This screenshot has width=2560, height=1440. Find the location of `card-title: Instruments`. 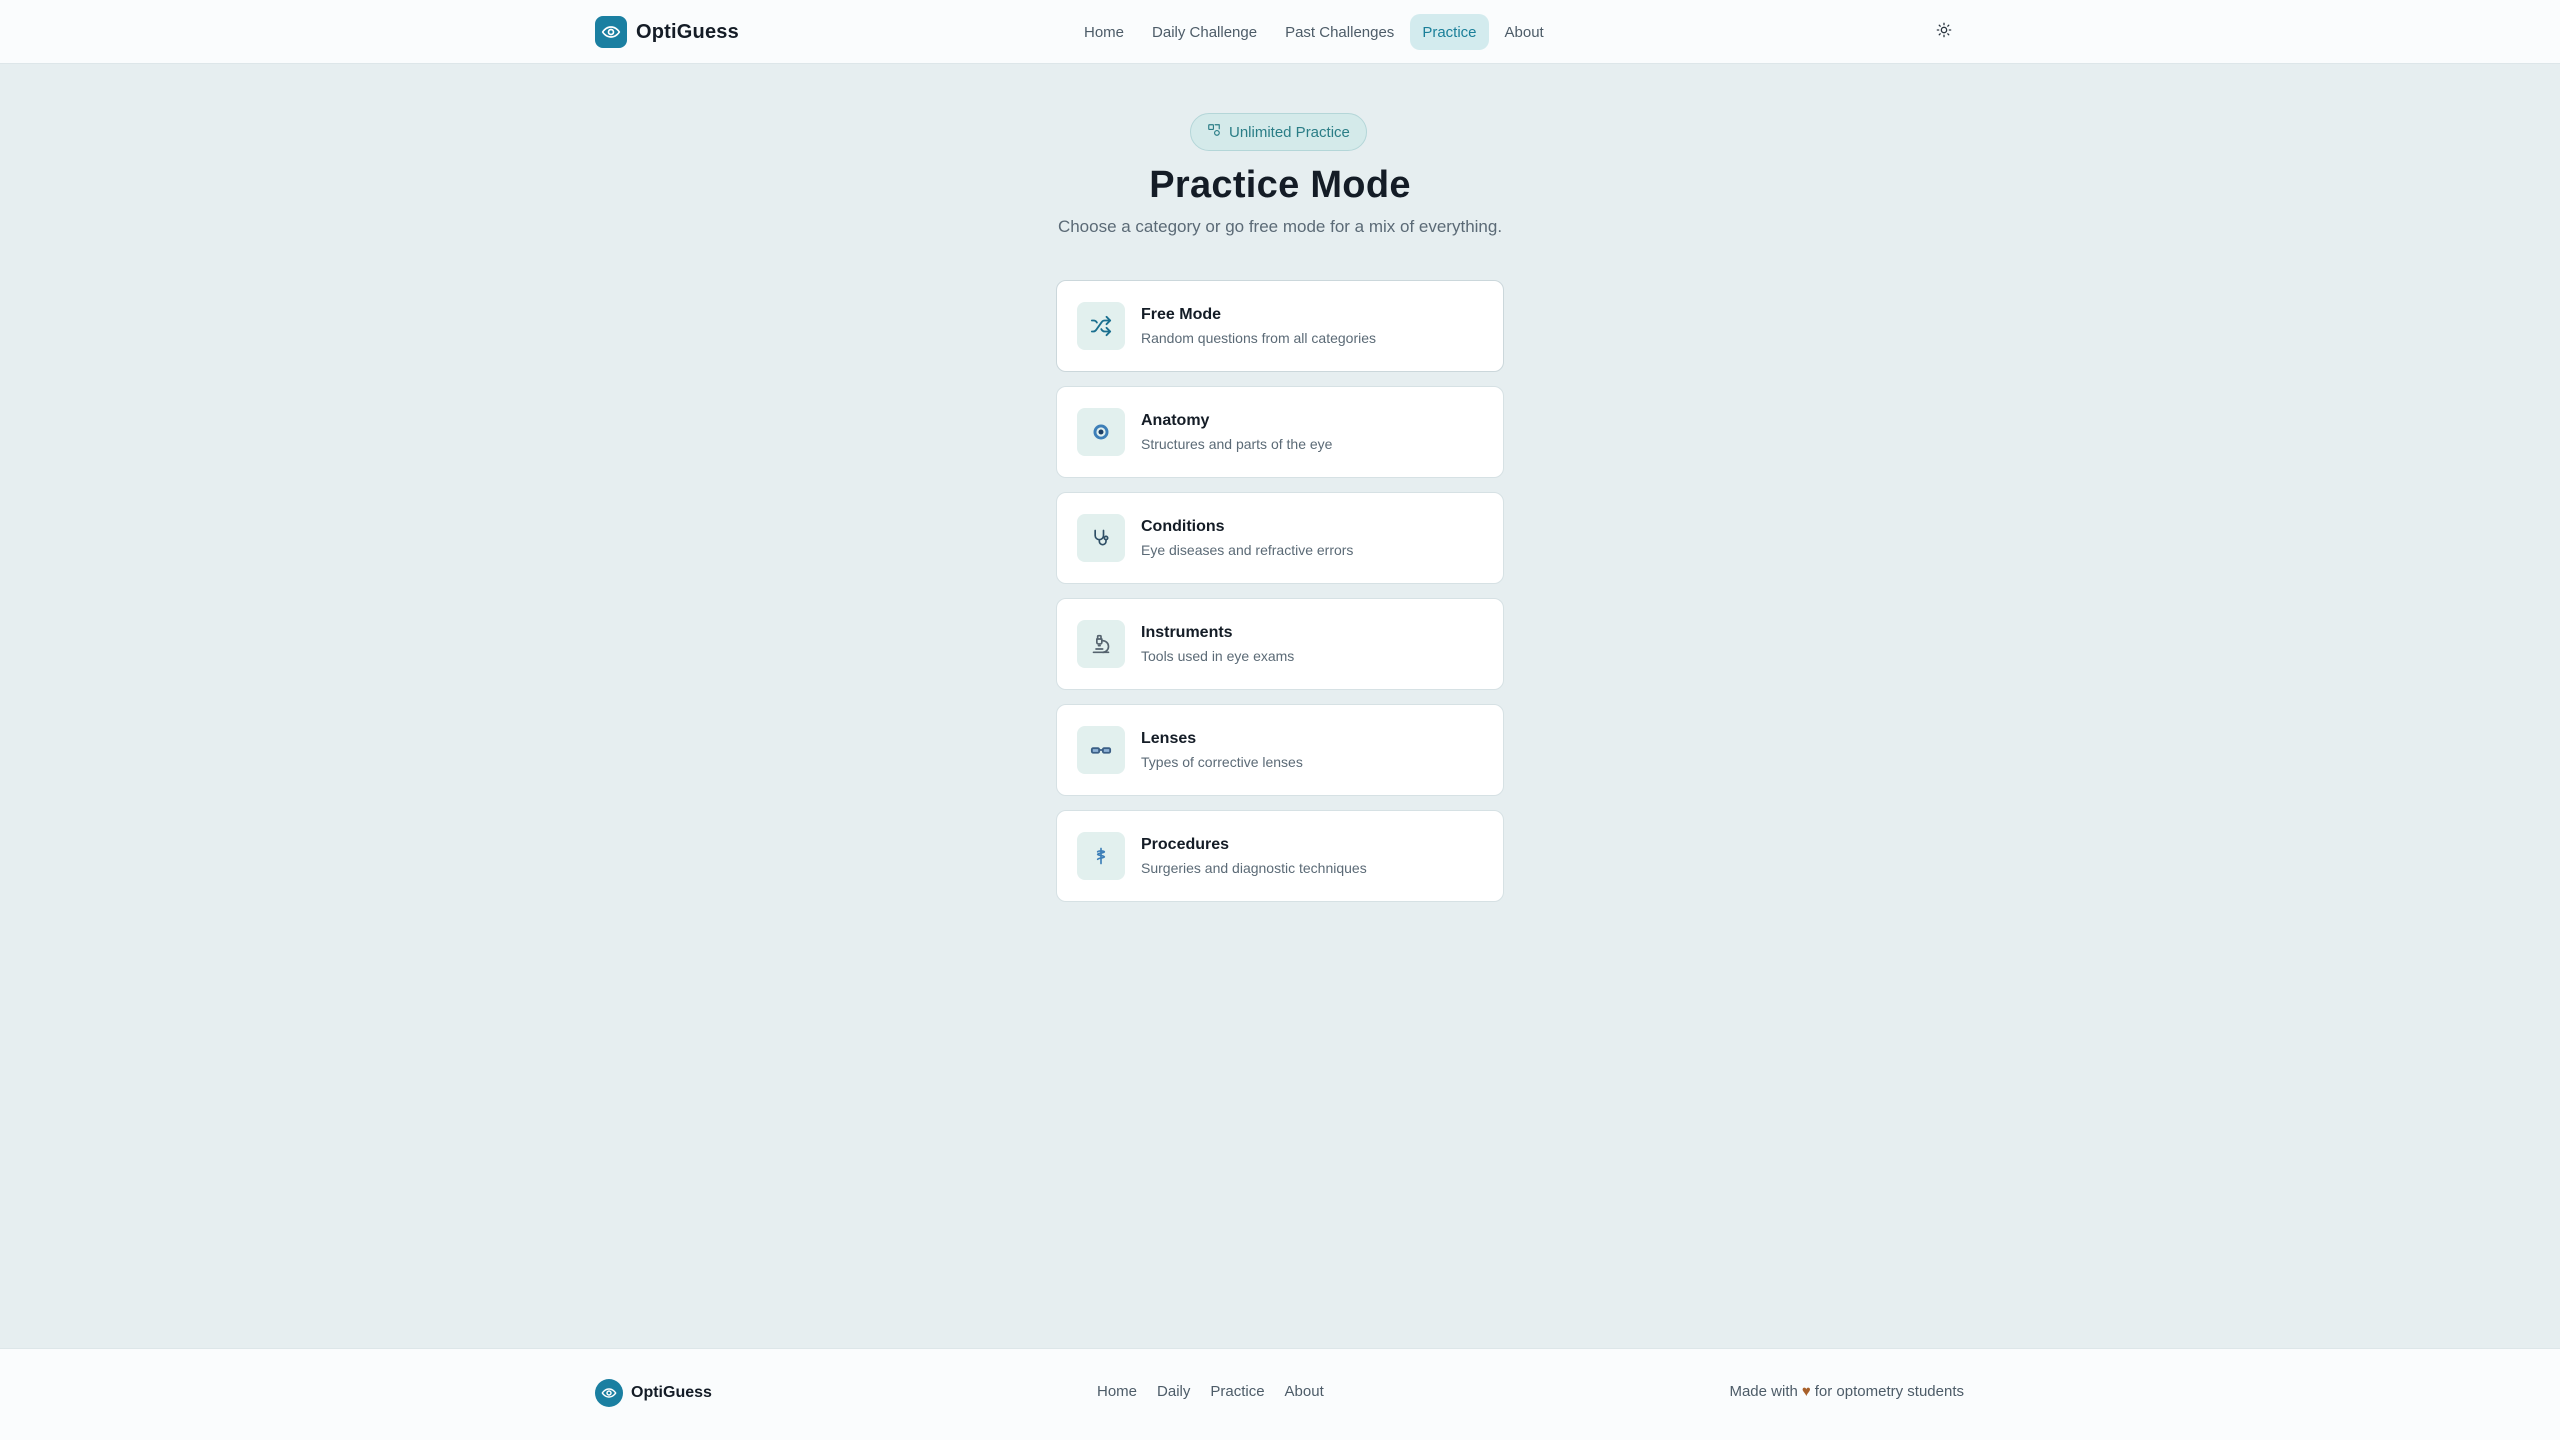

card-title: Instruments is located at coordinates (1187, 632).